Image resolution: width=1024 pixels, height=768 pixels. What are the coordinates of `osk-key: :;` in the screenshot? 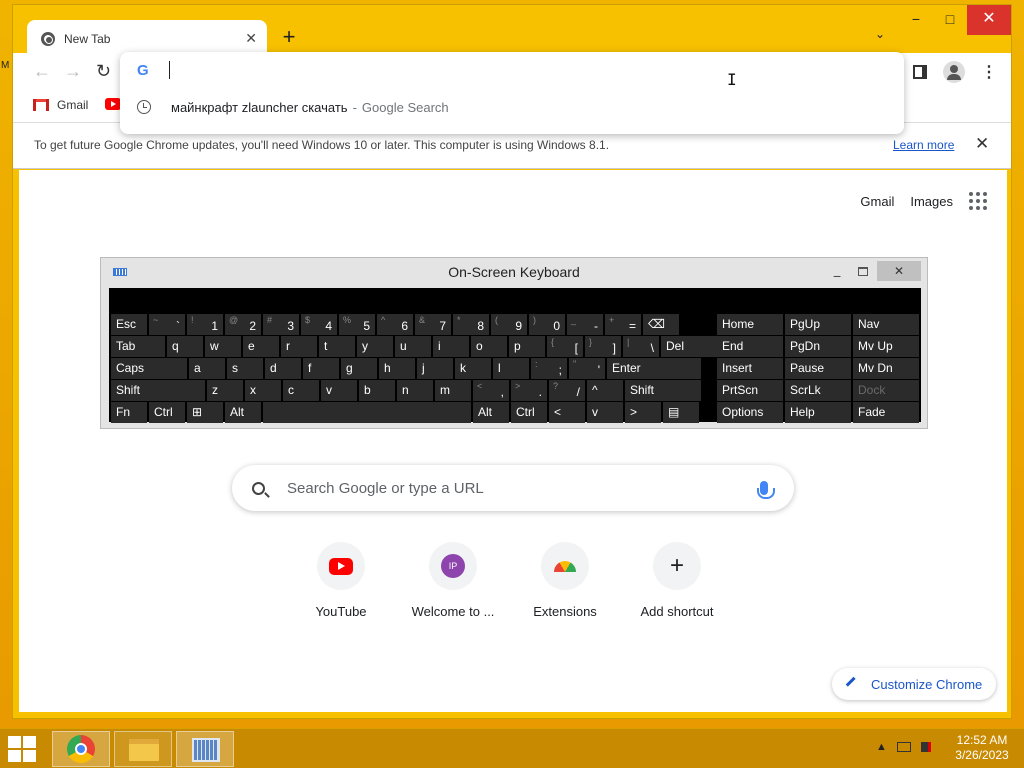 It's located at (549, 368).